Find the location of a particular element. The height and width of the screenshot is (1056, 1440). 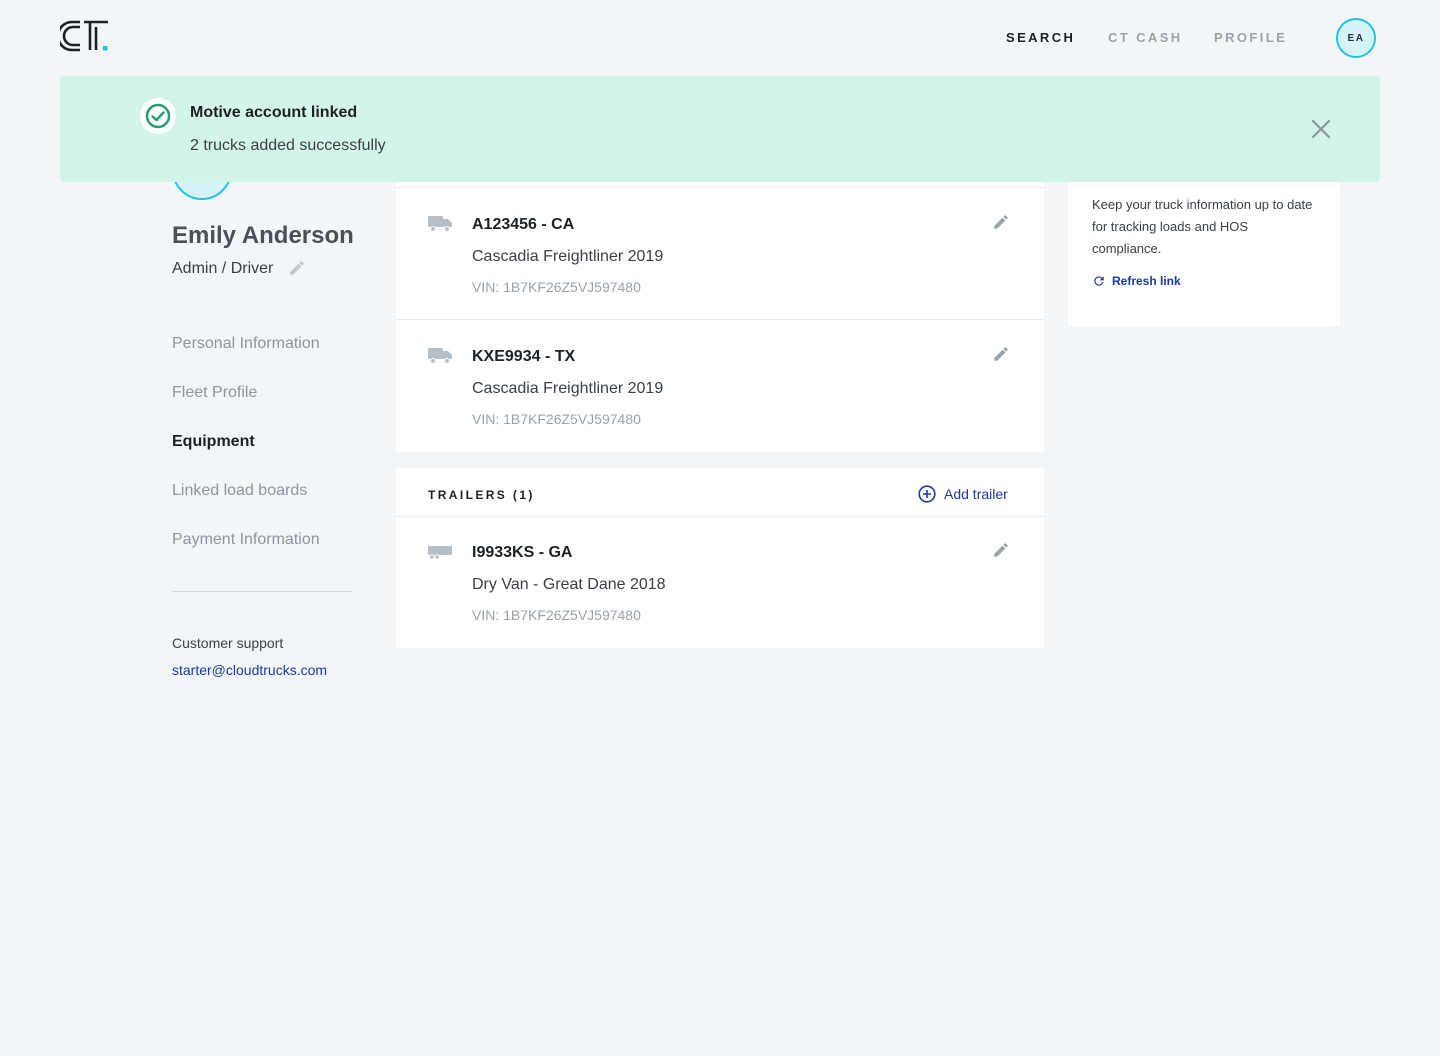

refresh-link-label: Refresh link is located at coordinates (1146, 281).